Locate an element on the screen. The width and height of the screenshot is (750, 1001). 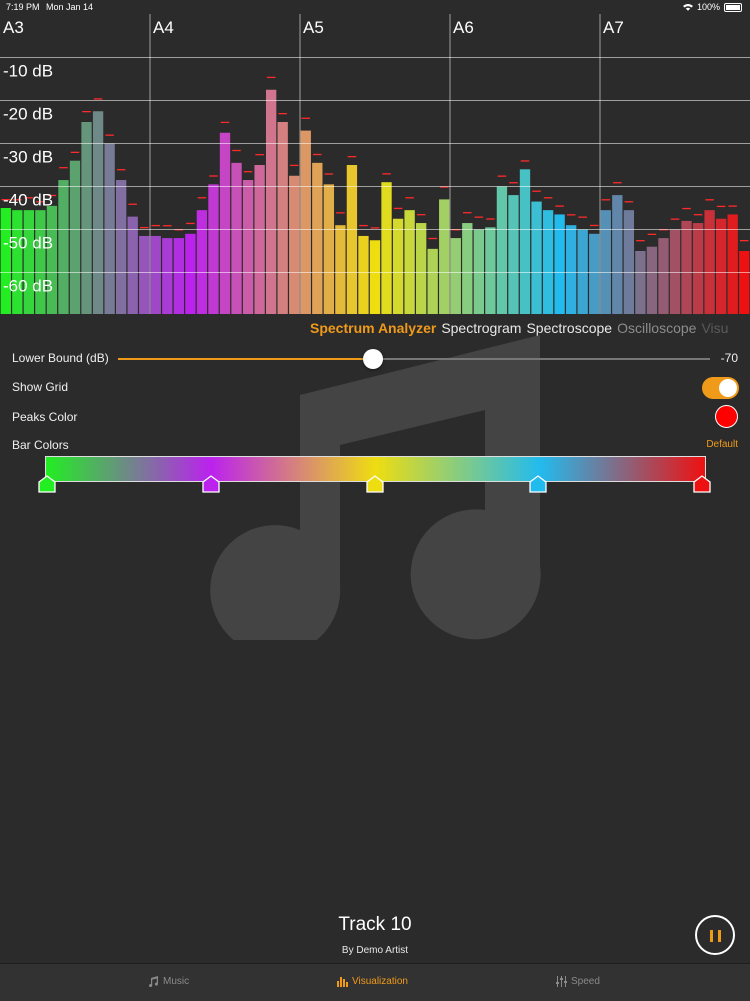
db-label: -50 dB is located at coordinates (28, 243).